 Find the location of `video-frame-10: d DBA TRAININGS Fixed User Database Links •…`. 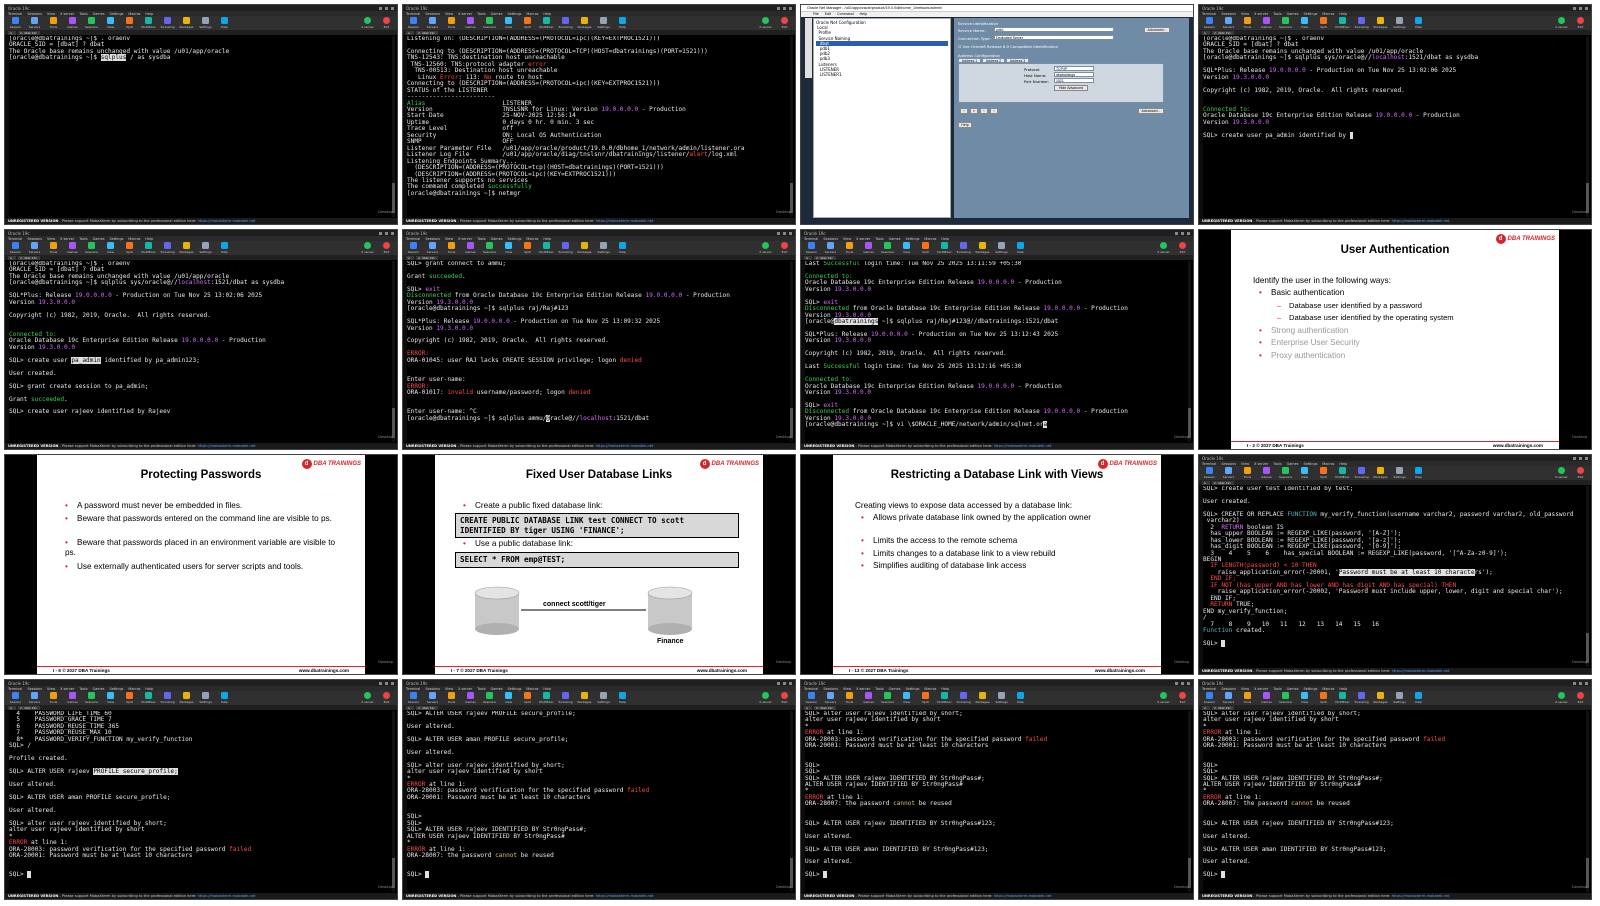

video-frame-10: d DBA TRAININGS Fixed User Database Links •… is located at coordinates (599, 564).